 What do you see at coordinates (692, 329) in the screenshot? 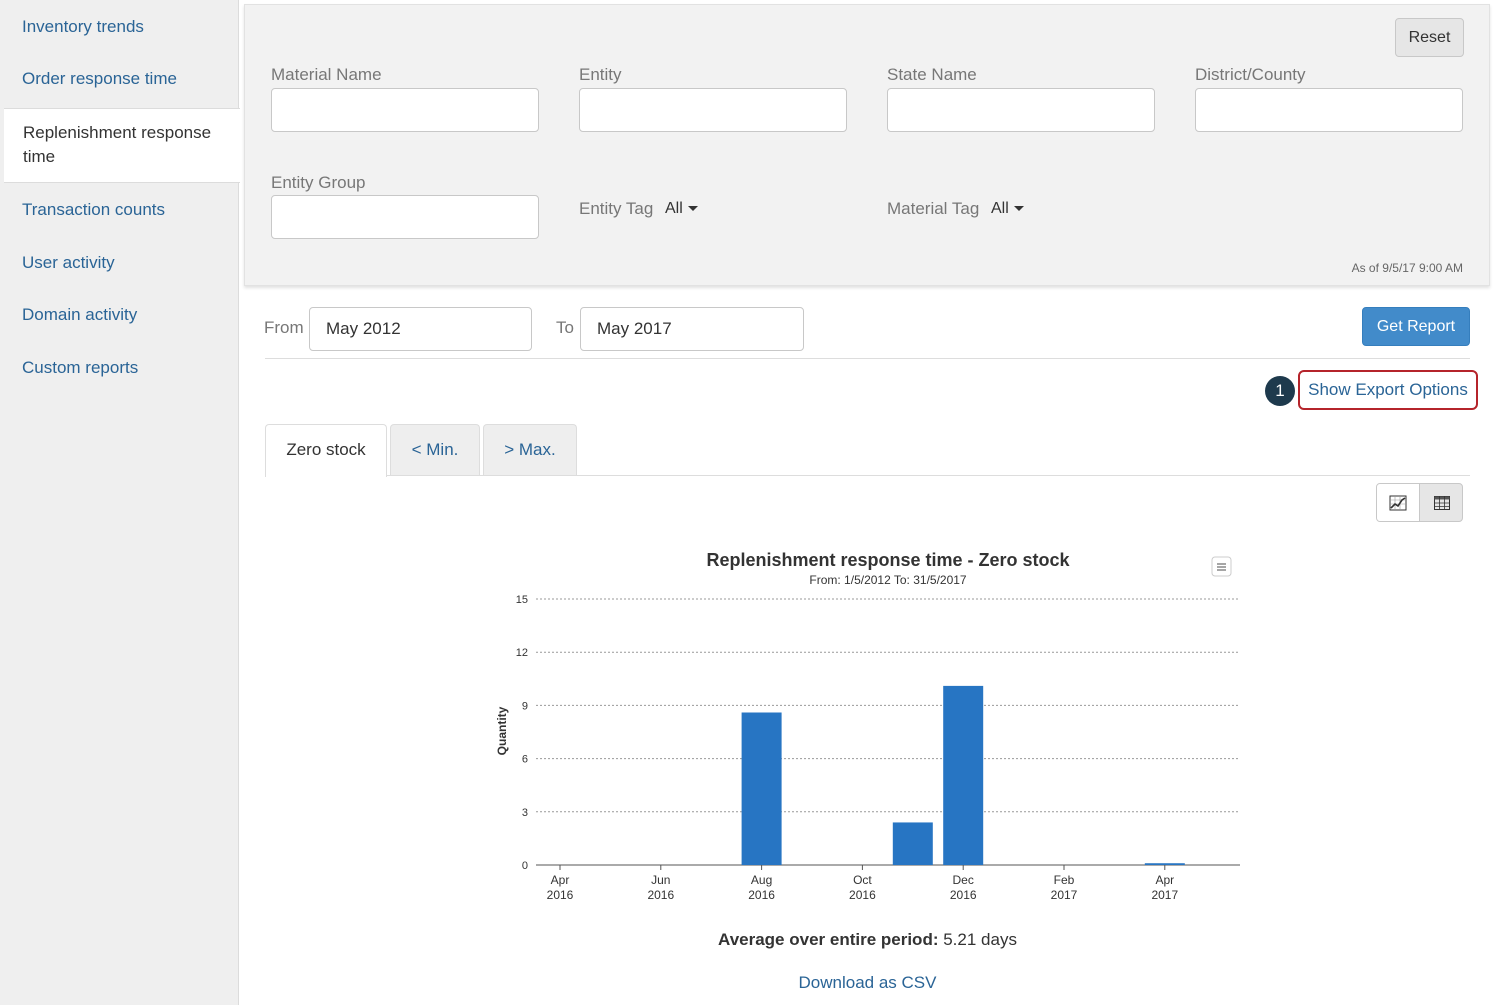
I see `to-date-input: May 2017` at bounding box center [692, 329].